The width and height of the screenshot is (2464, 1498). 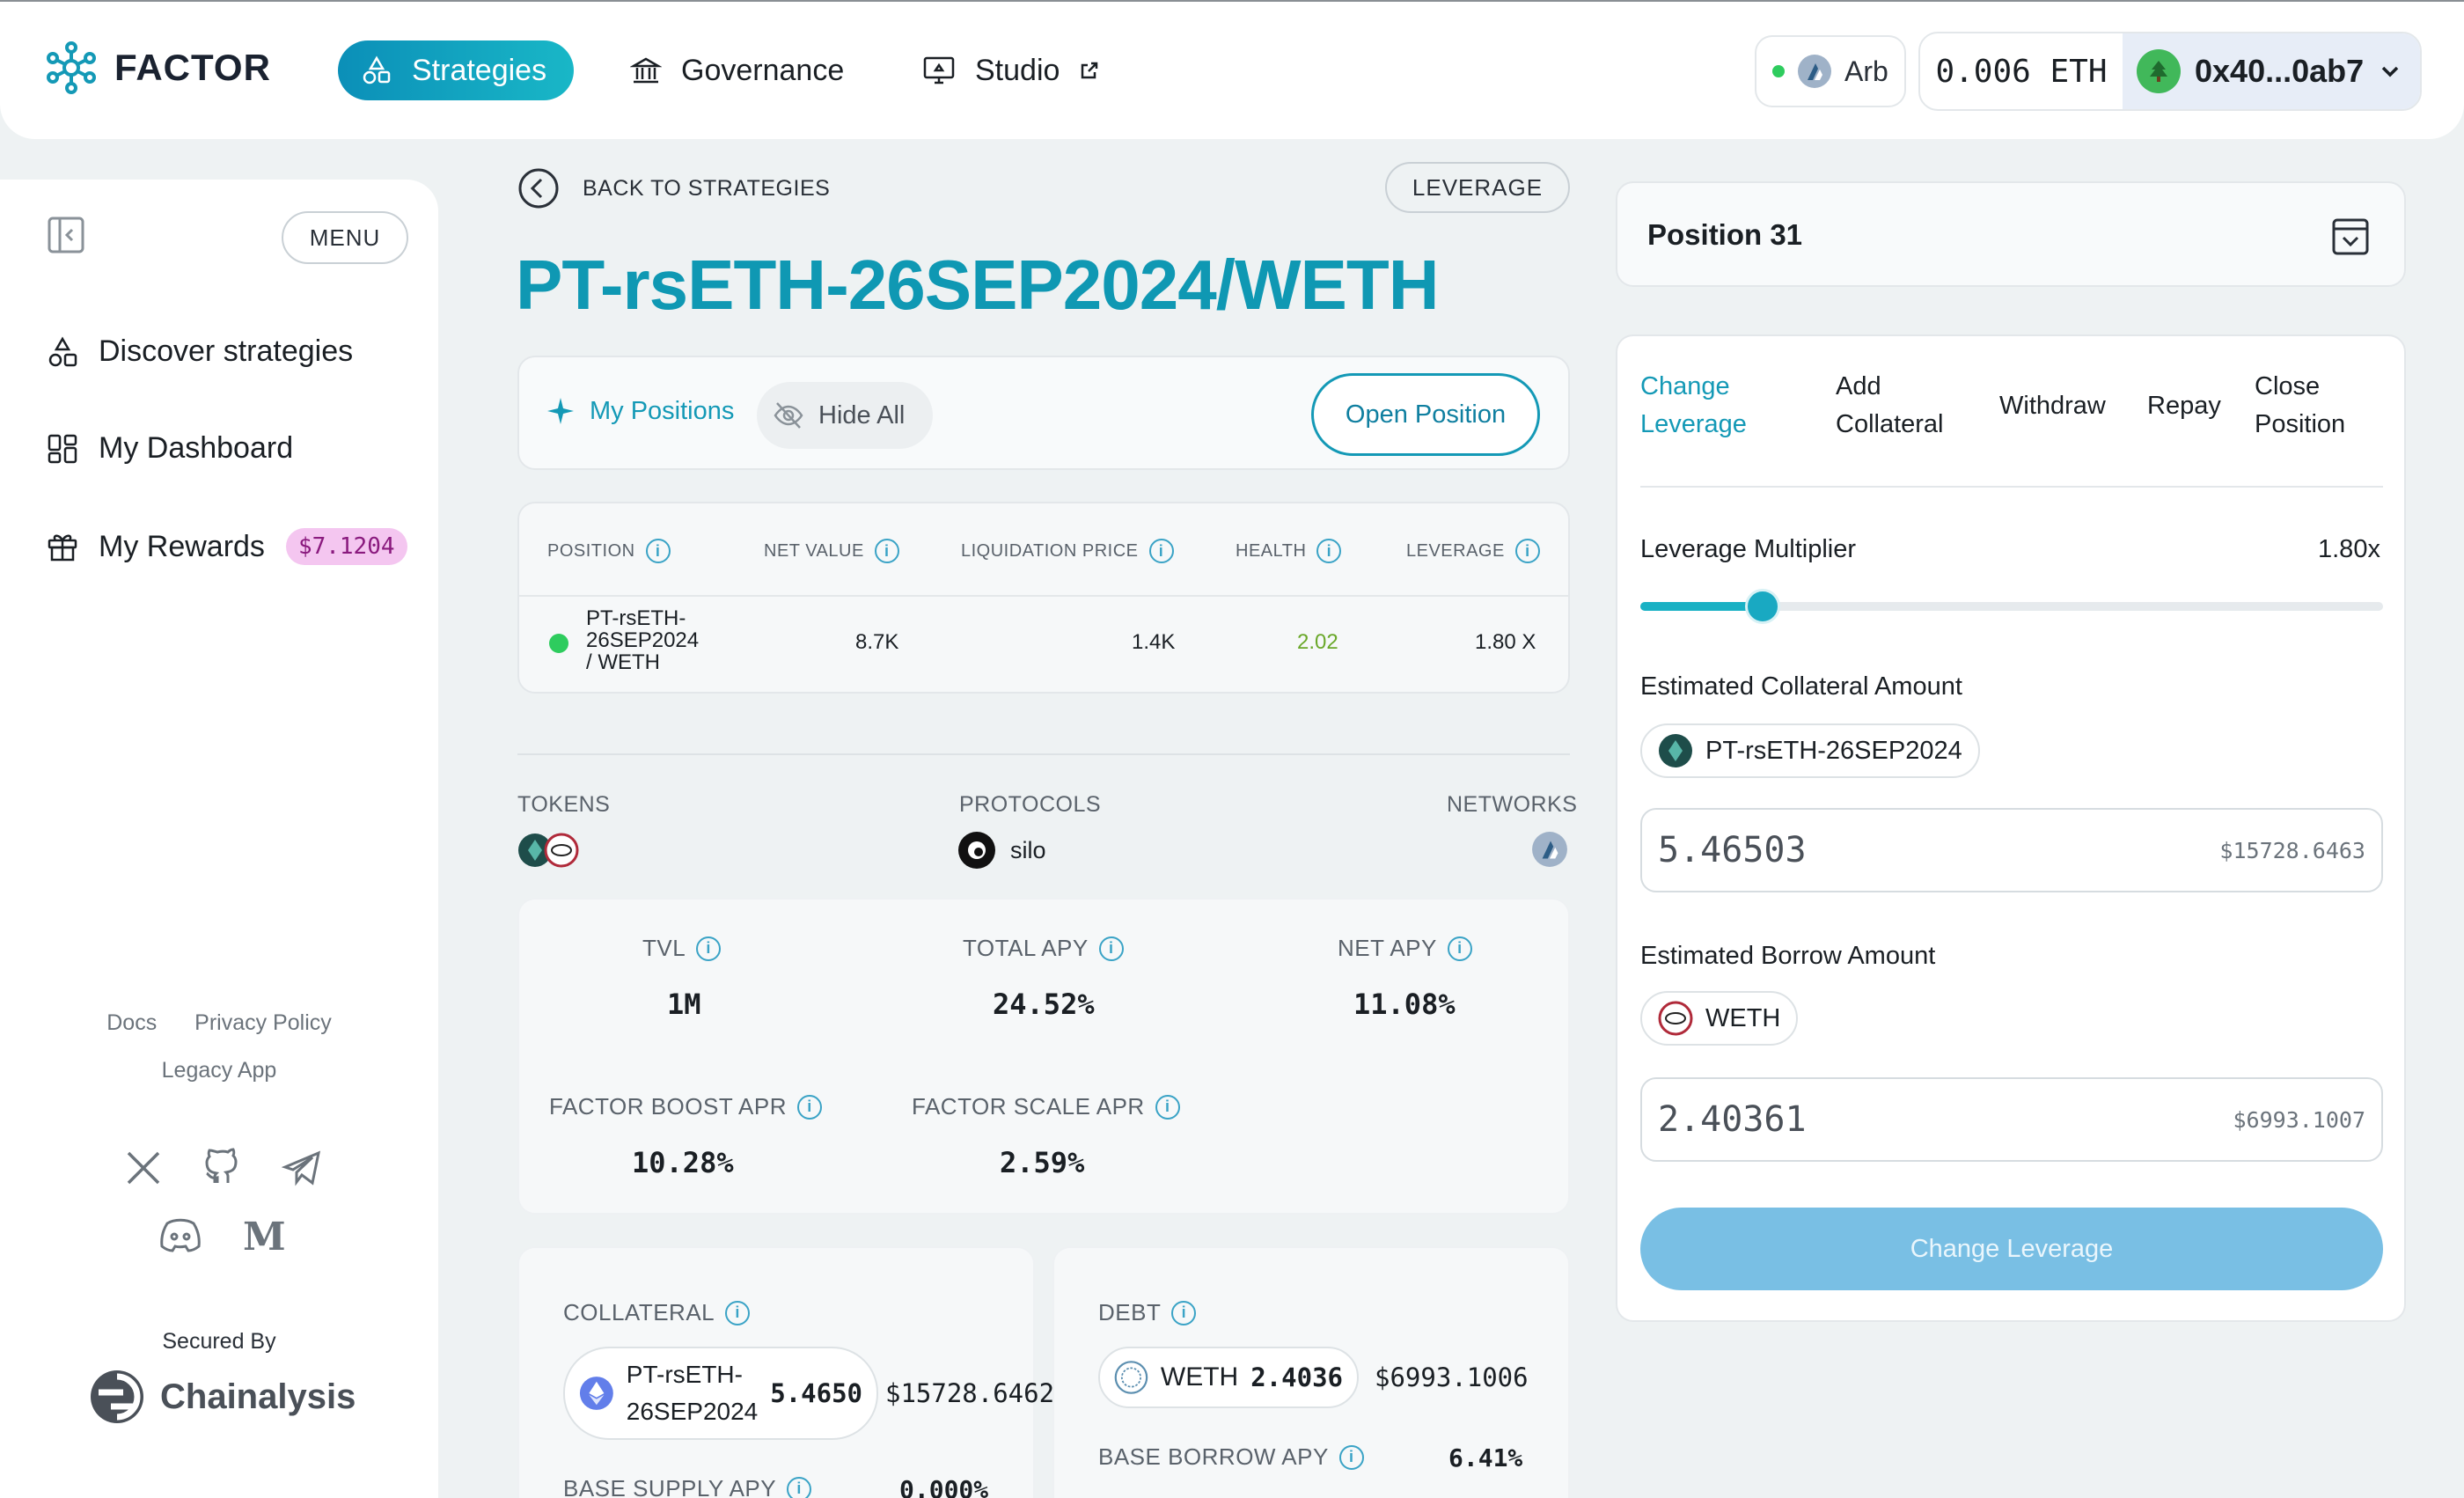 What do you see at coordinates (180, 1234) in the screenshot?
I see `discord-icon` at bounding box center [180, 1234].